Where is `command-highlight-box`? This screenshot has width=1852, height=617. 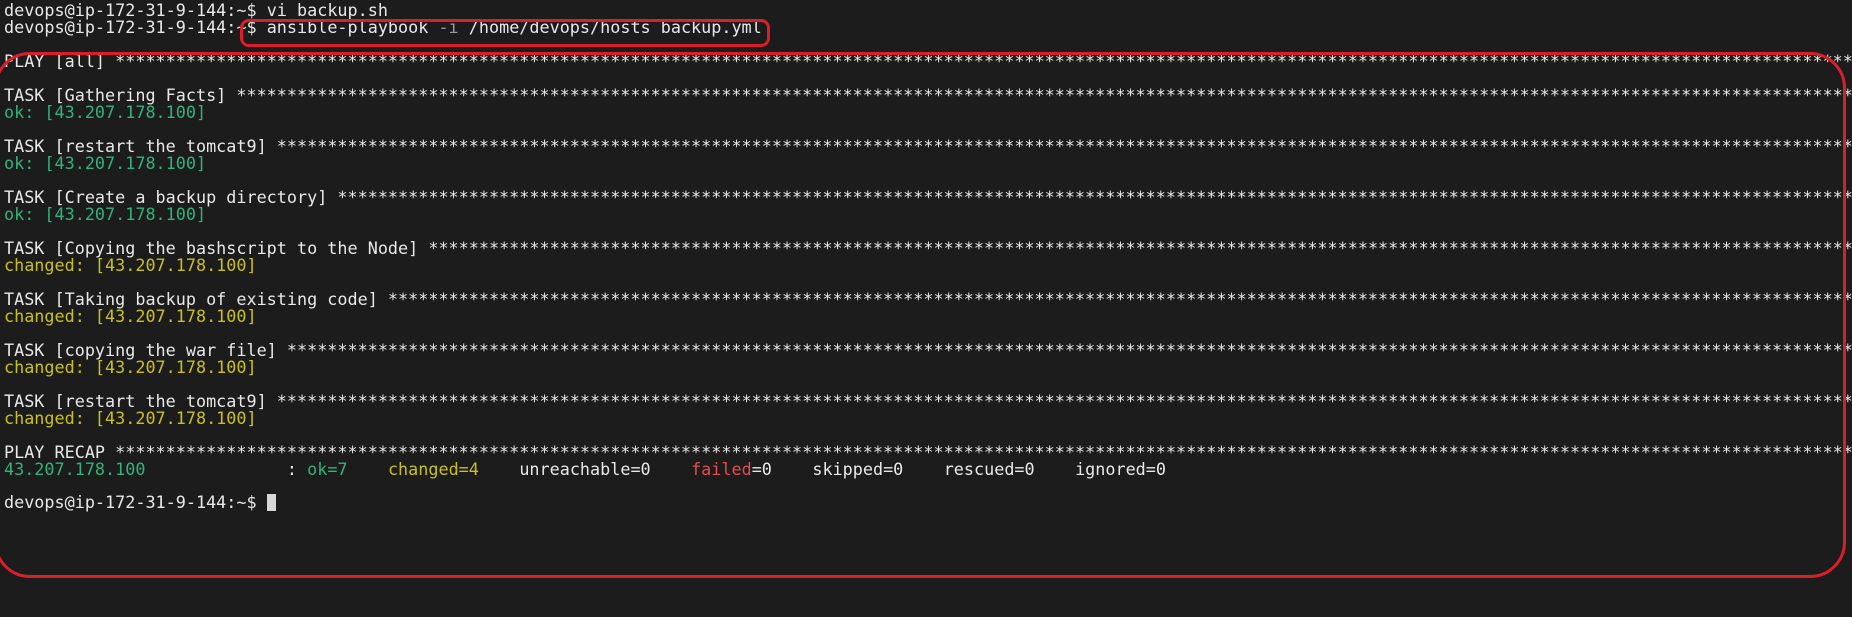 command-highlight-box is located at coordinates (505, 33).